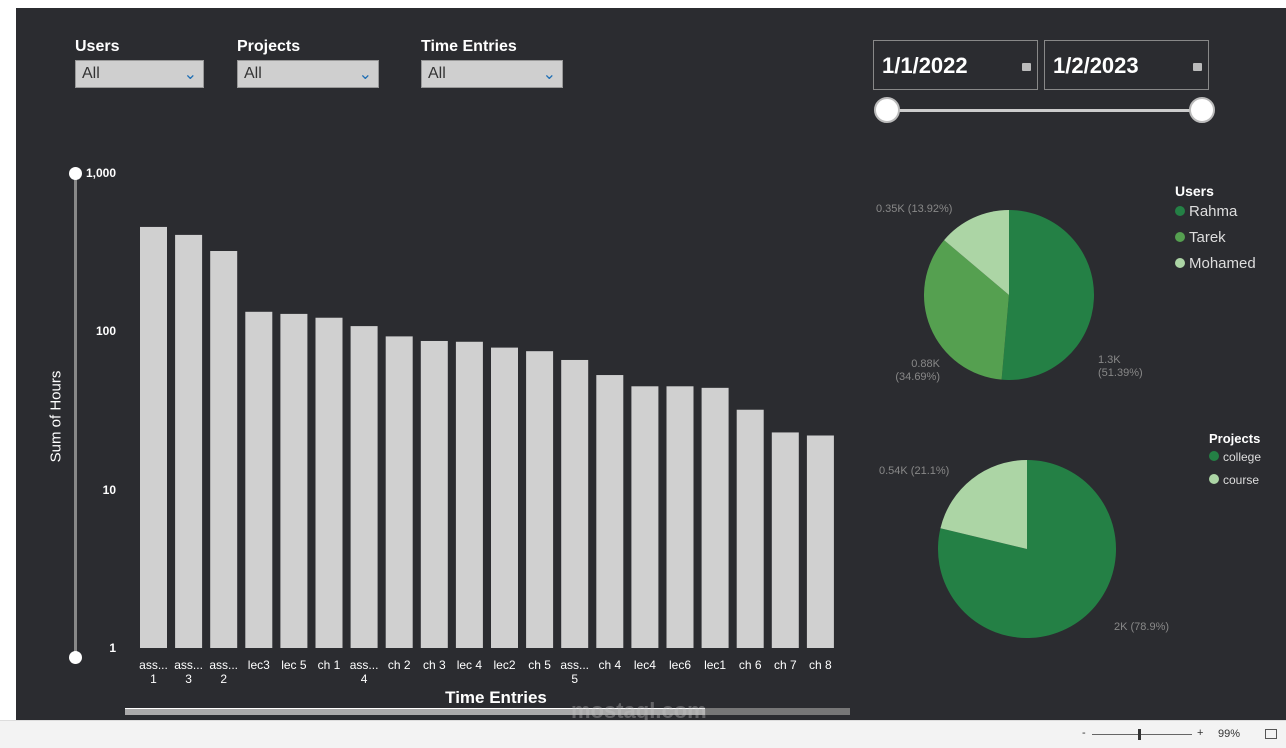  Describe the element at coordinates (1235, 480) in the screenshot. I see `legend-item: course` at that location.